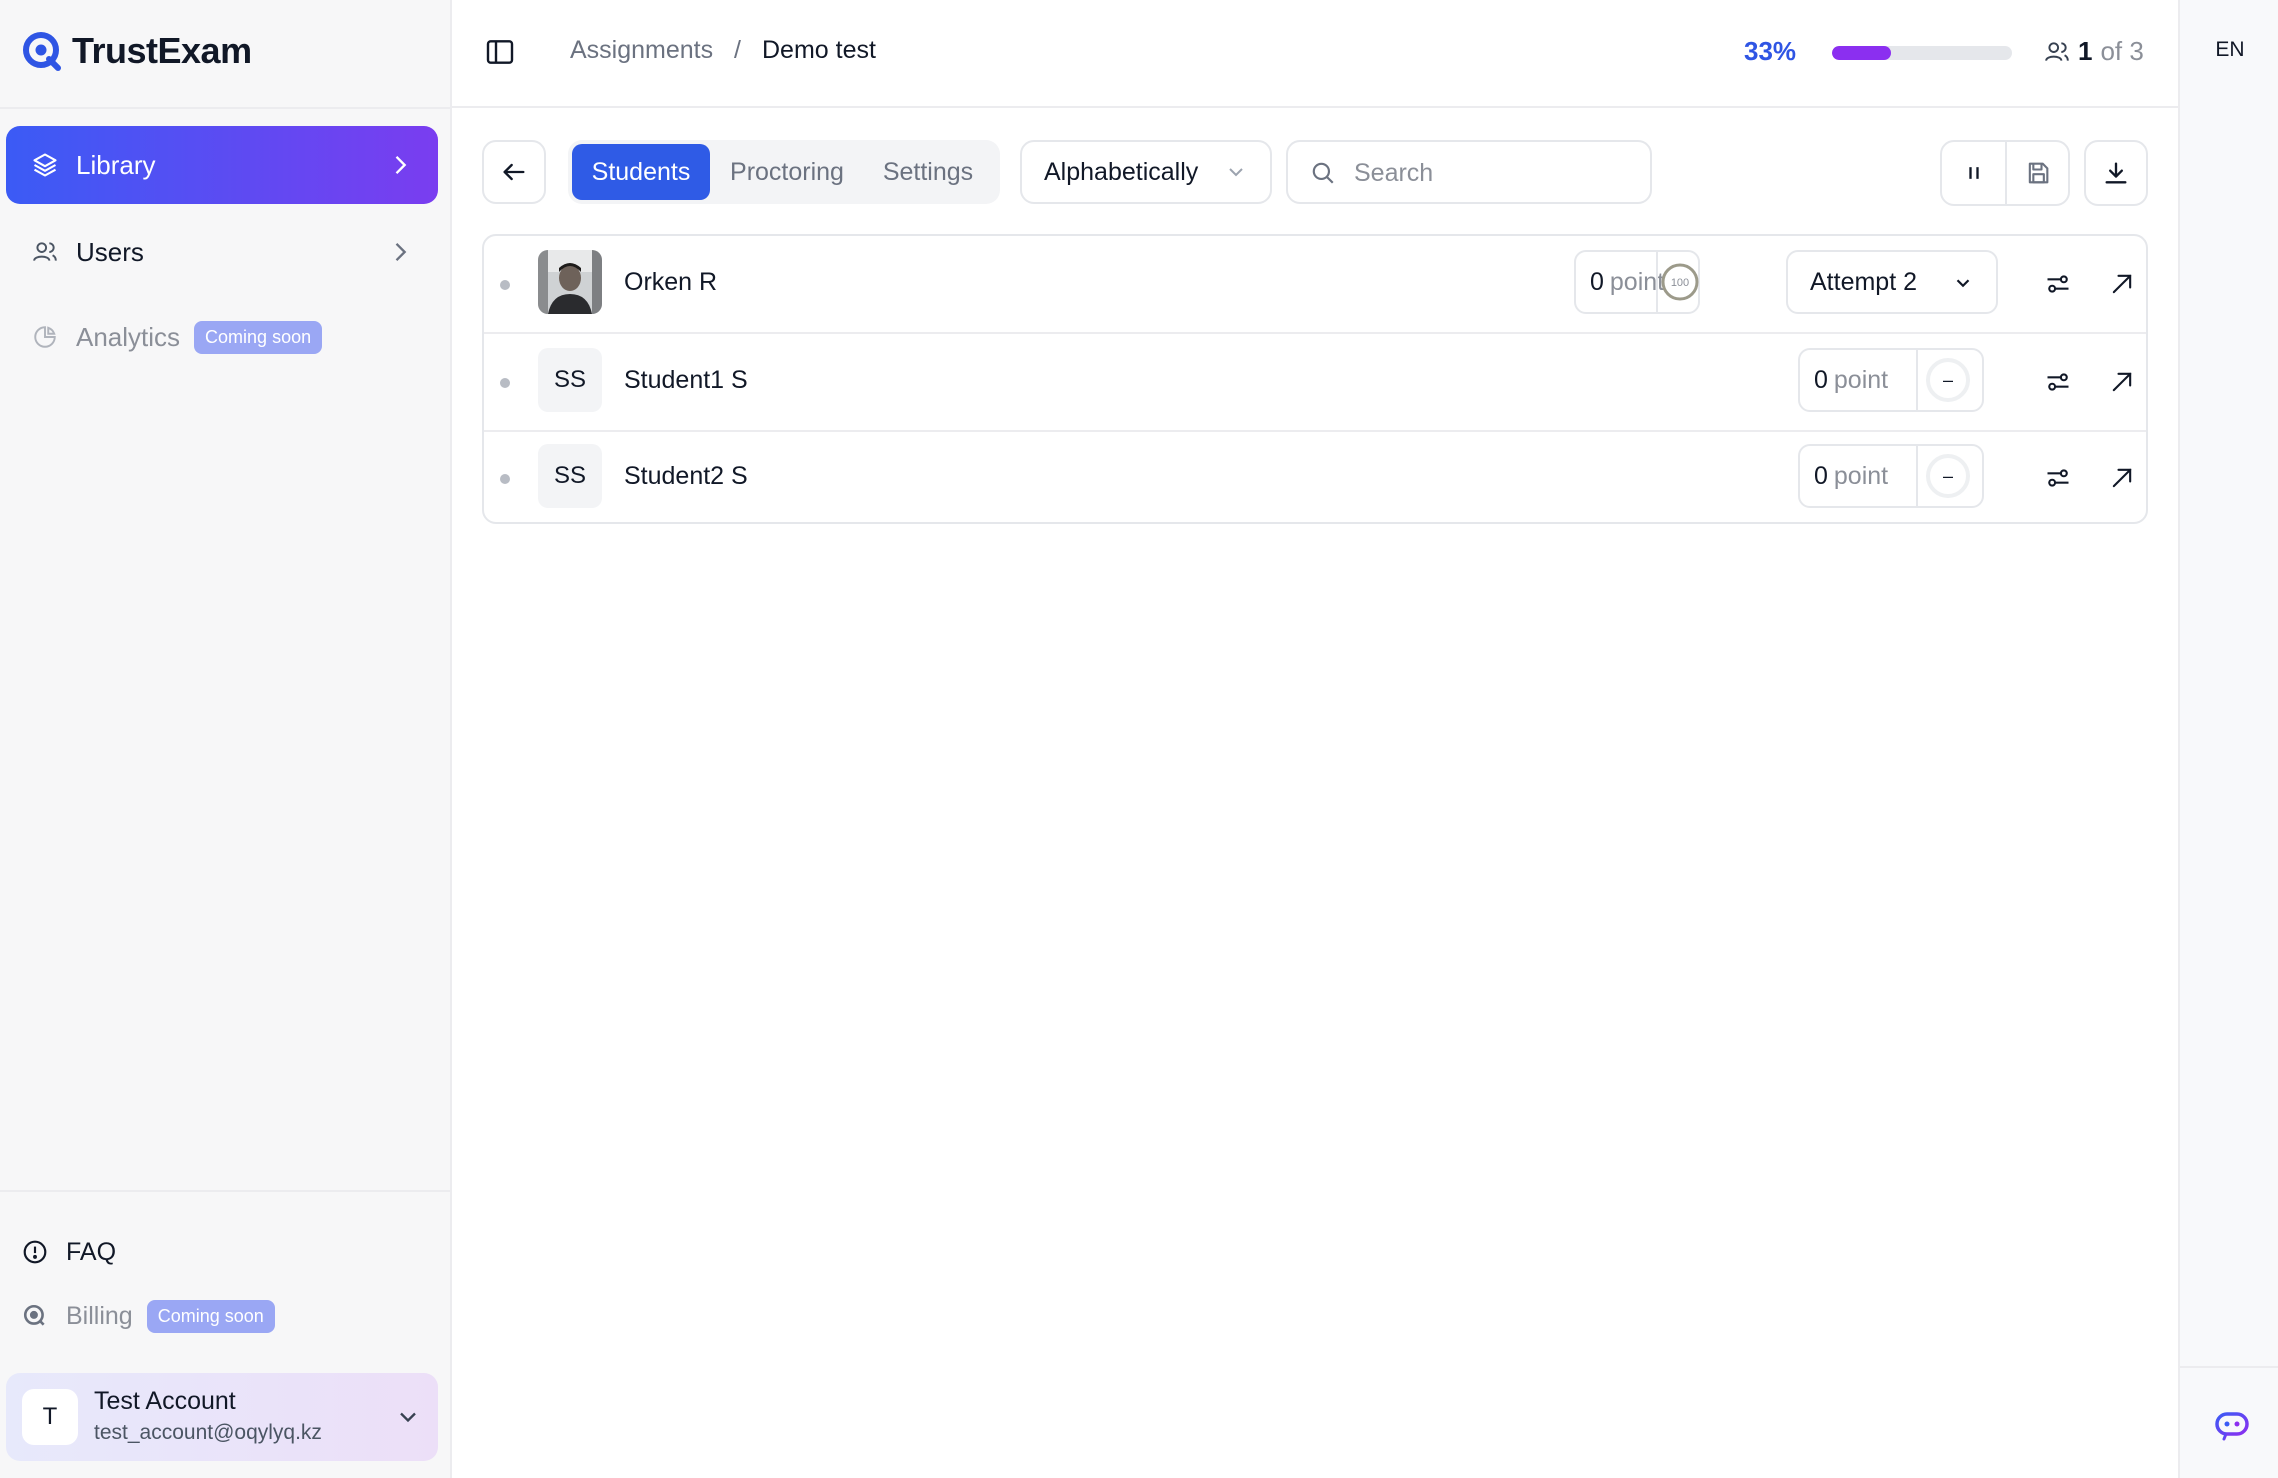 This screenshot has height=1478, width=2278. What do you see at coordinates (2085, 51) in the screenshot?
I see `participants-current: 1` at bounding box center [2085, 51].